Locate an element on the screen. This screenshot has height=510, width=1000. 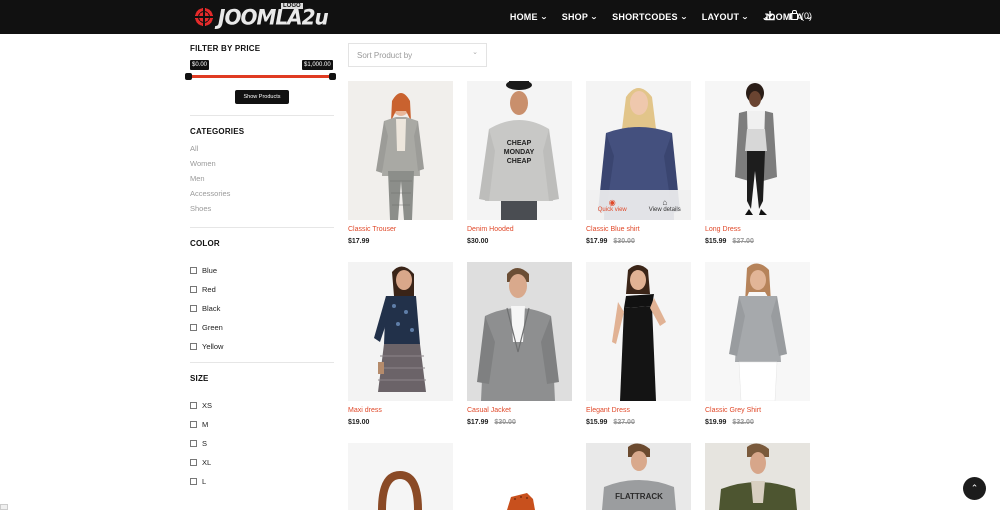
size-option-label: XS is located at coordinates (207, 405).